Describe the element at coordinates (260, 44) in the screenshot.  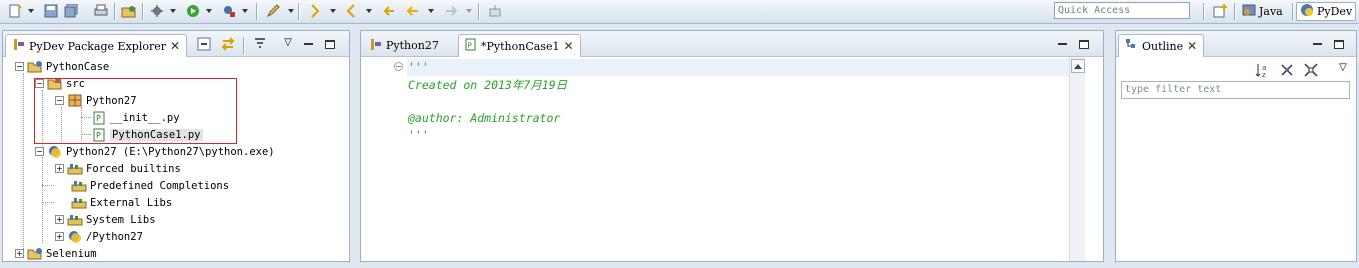
I see `filters-icon` at that location.